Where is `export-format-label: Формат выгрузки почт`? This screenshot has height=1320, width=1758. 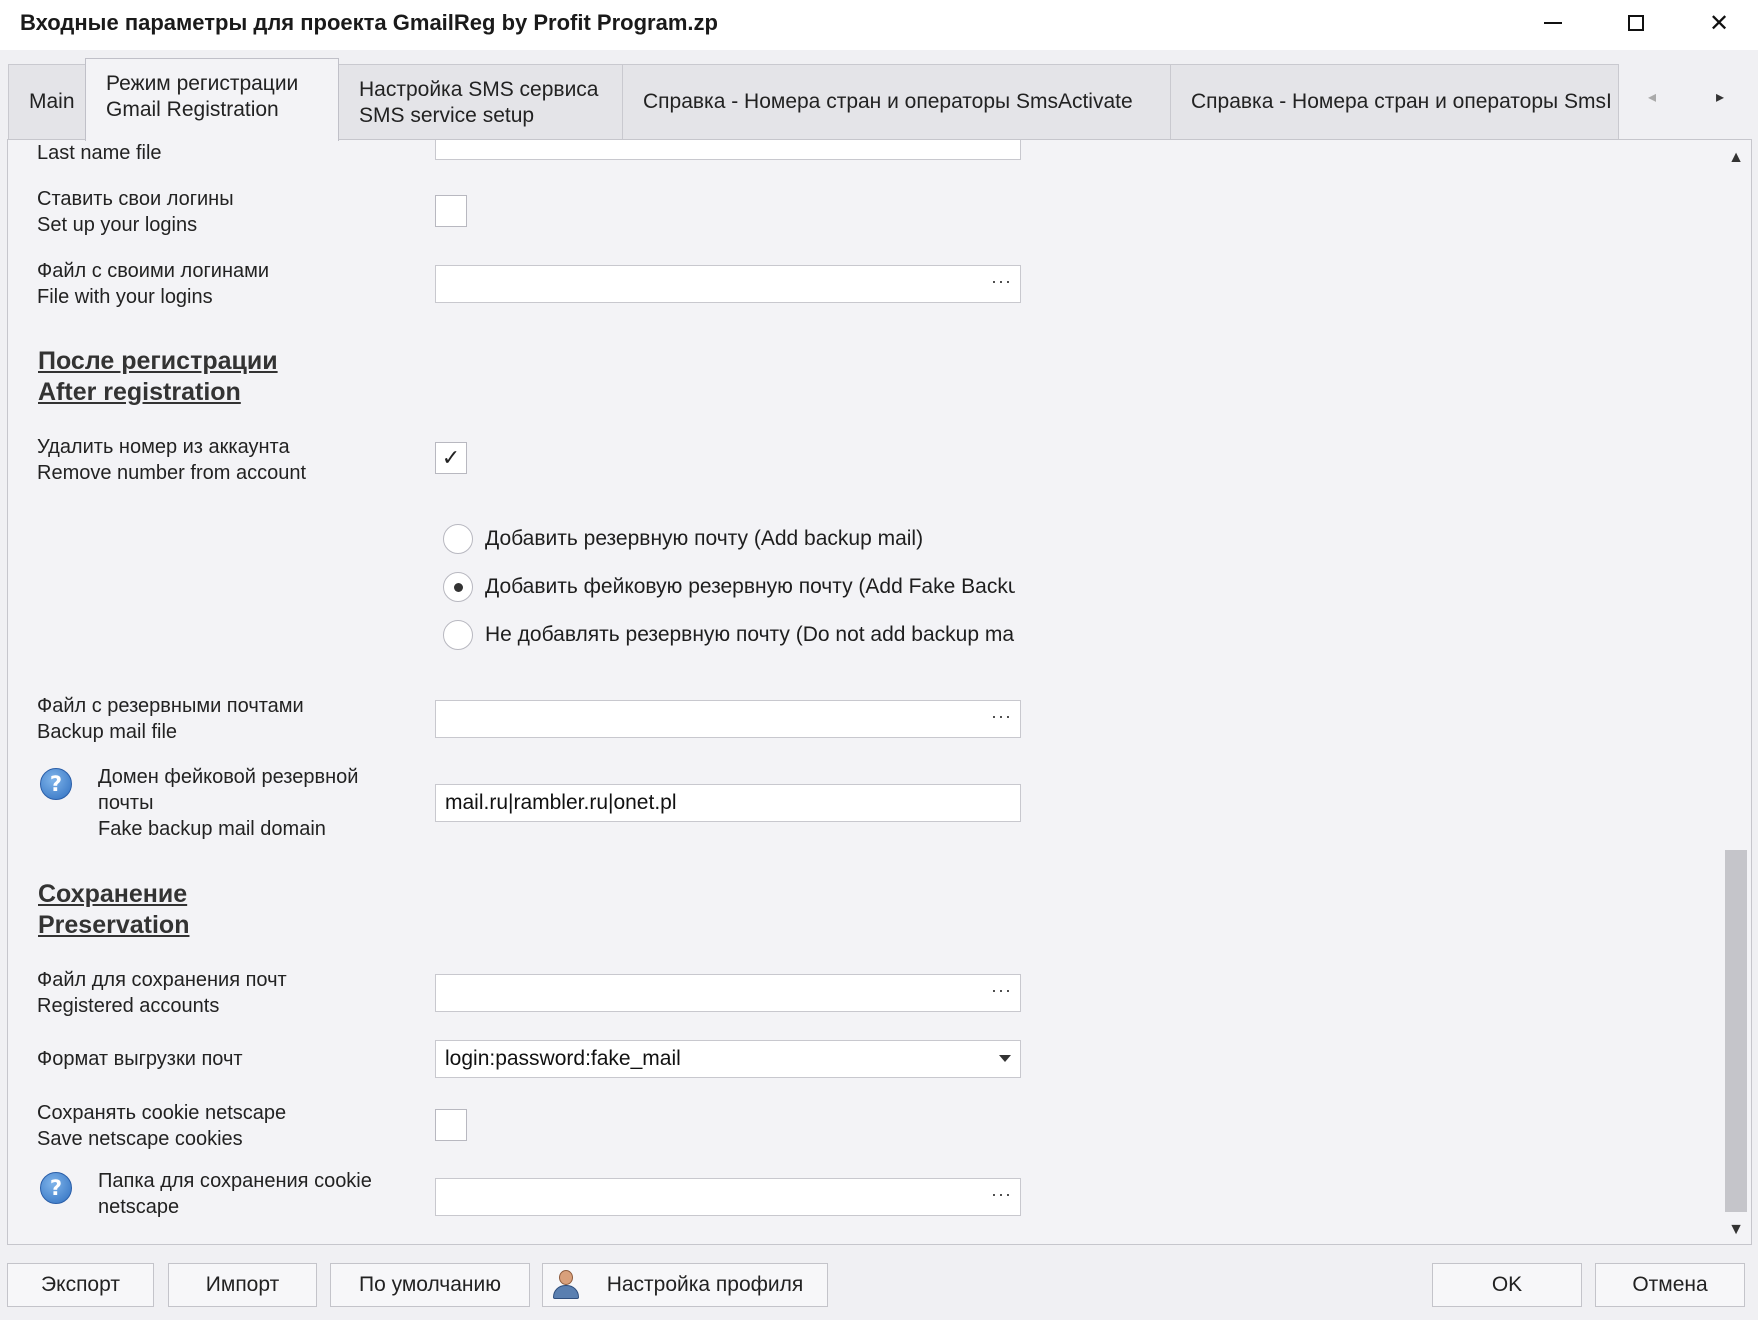
export-format-label: Формат выгрузки почт is located at coordinates (140, 1059).